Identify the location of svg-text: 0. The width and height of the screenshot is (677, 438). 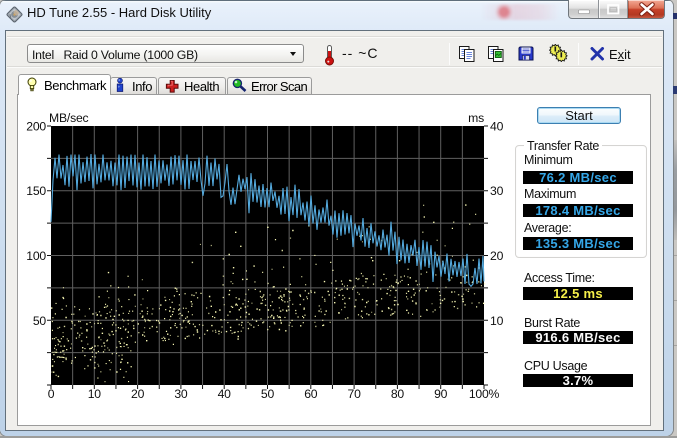
(51, 394).